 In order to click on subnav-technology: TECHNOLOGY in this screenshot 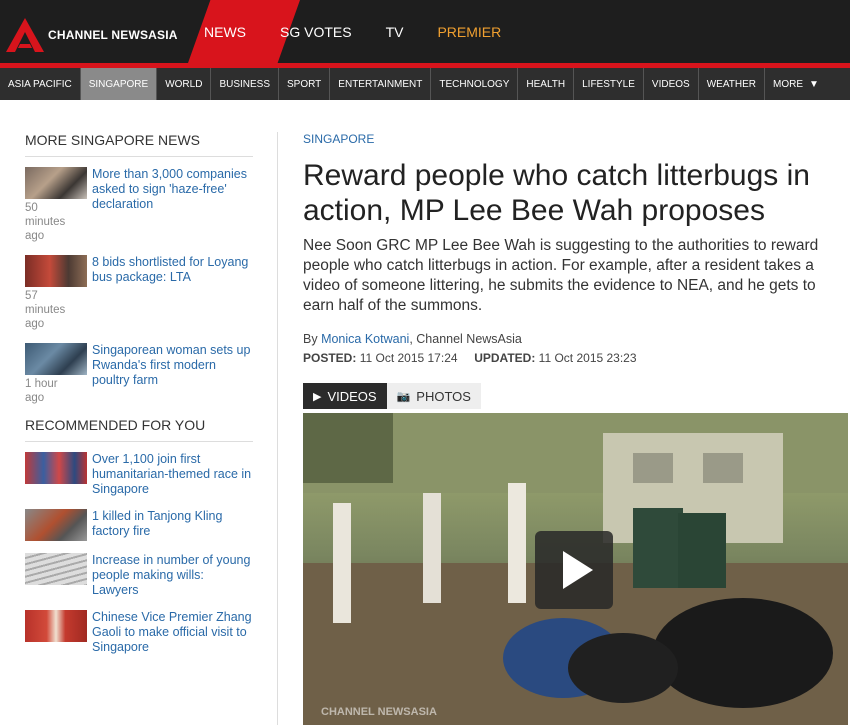, I will do `click(475, 84)`.